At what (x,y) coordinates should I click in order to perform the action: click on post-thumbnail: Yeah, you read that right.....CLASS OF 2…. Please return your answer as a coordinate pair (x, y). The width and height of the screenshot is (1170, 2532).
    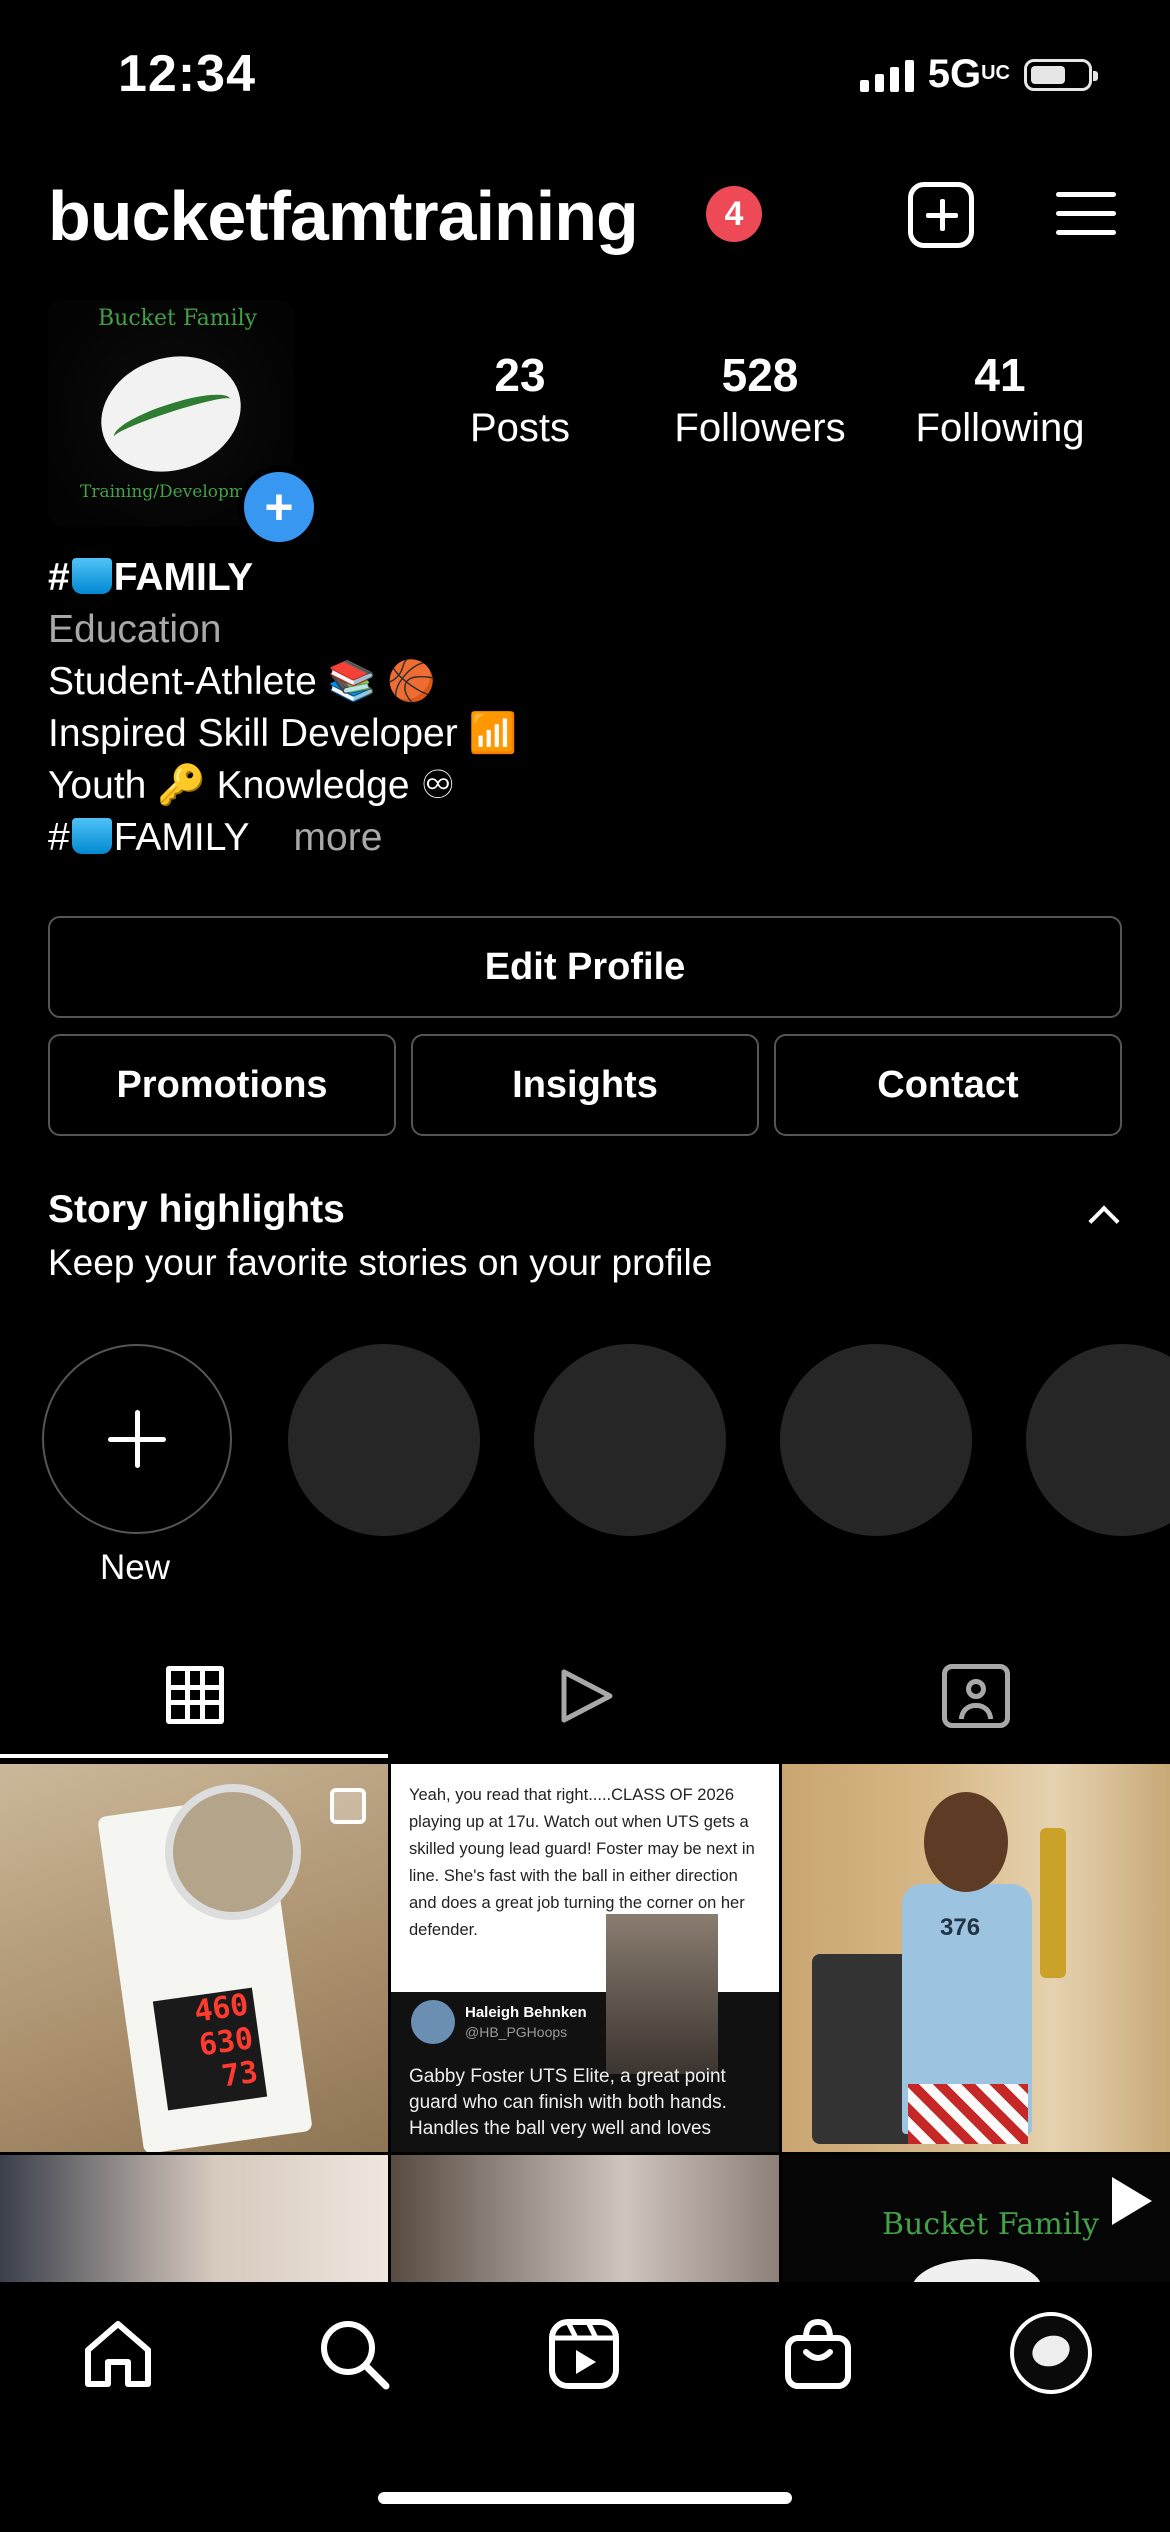
    Looking at the image, I should click on (585, 1958).